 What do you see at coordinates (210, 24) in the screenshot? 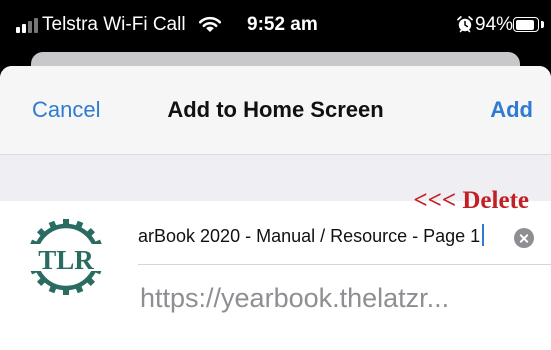
I see `wifi-icon` at bounding box center [210, 24].